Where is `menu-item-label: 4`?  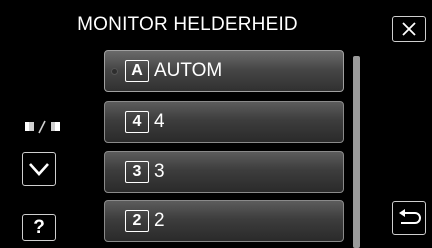
menu-item-label: 4 is located at coordinates (159, 121).